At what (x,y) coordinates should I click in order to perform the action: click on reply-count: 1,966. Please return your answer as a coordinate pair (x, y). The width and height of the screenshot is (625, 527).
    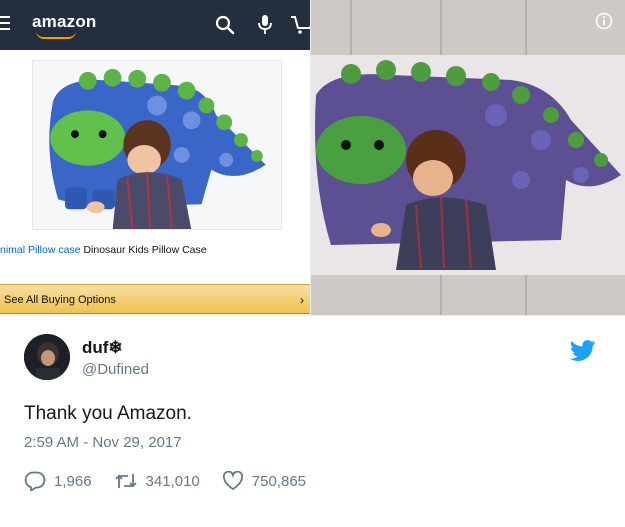
    Looking at the image, I should click on (73, 481).